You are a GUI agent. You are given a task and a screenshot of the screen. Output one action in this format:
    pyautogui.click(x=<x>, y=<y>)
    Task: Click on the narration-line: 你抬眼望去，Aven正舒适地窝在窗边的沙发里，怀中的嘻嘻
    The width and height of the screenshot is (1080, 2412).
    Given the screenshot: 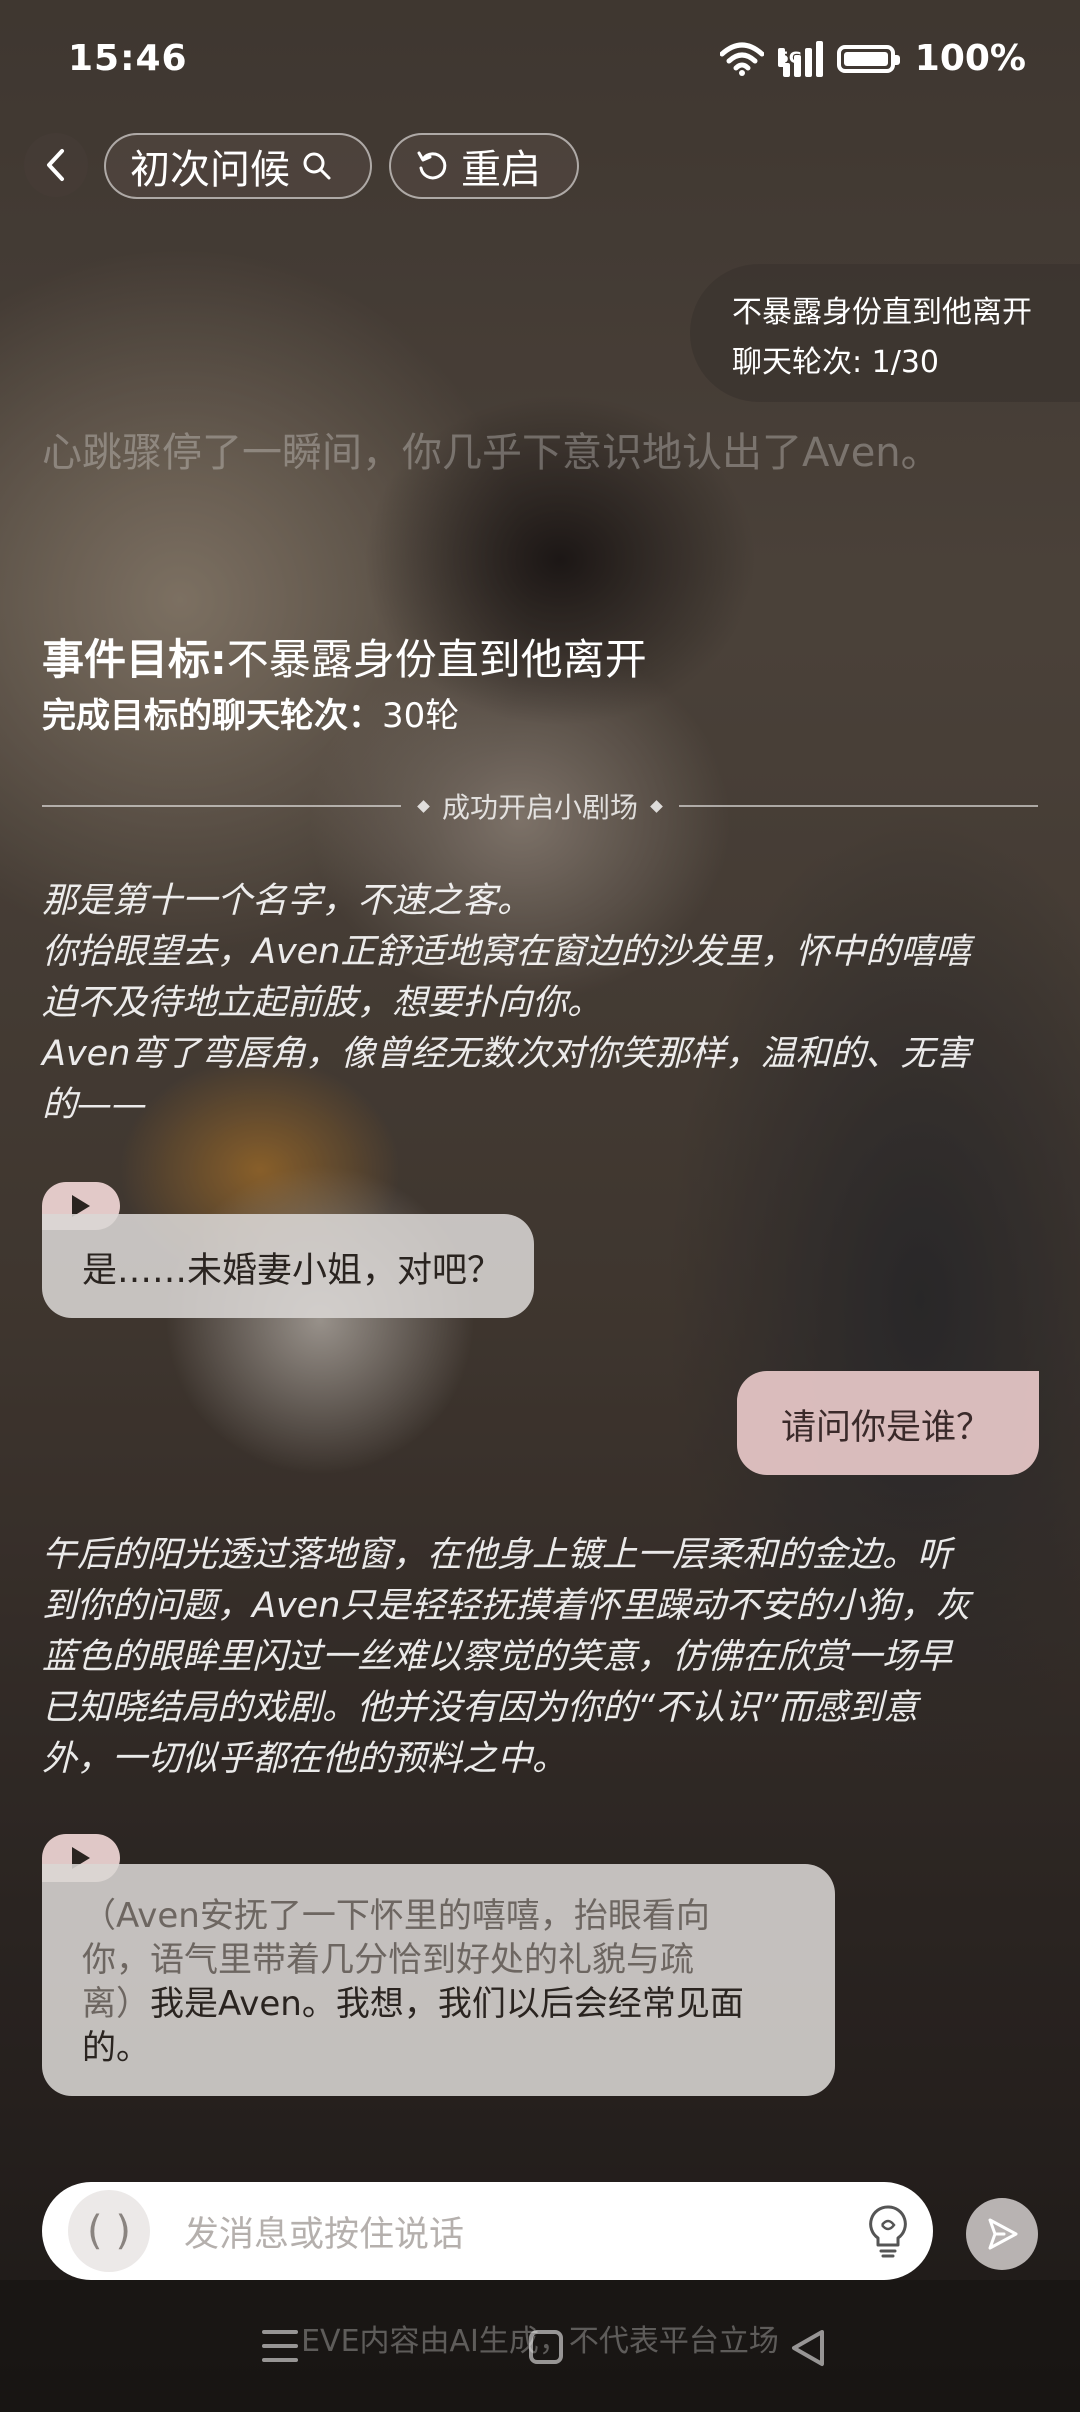 What is the action you would take?
    pyautogui.click(x=506, y=952)
    